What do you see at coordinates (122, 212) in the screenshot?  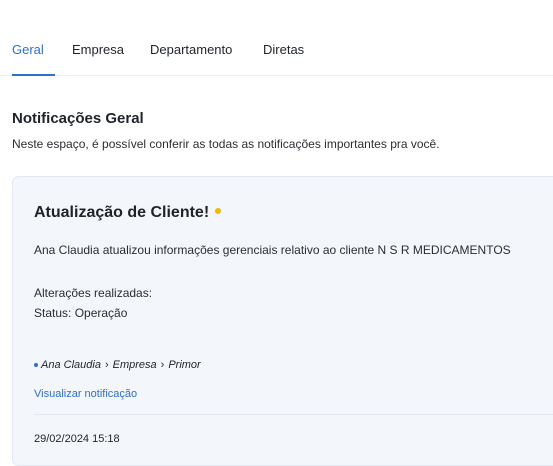 I see `notification-title: Atualização de Cliente!` at bounding box center [122, 212].